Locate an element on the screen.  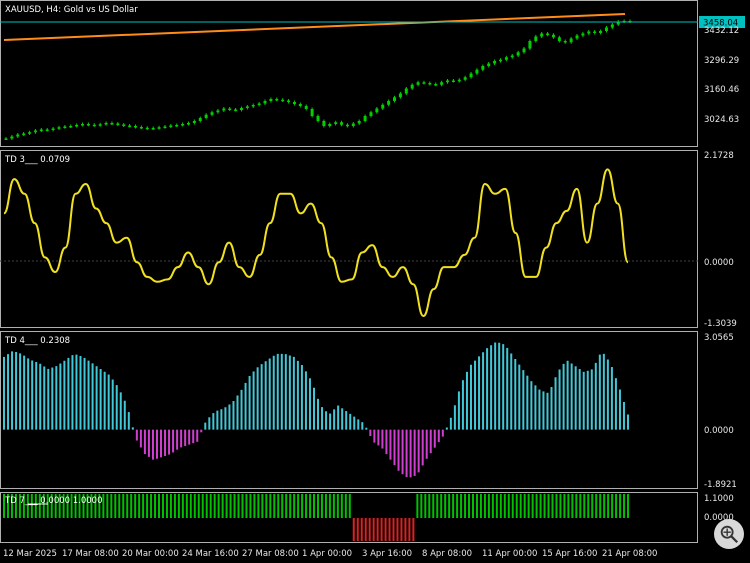
td7-tick: 1.1000 is located at coordinates (719, 499).